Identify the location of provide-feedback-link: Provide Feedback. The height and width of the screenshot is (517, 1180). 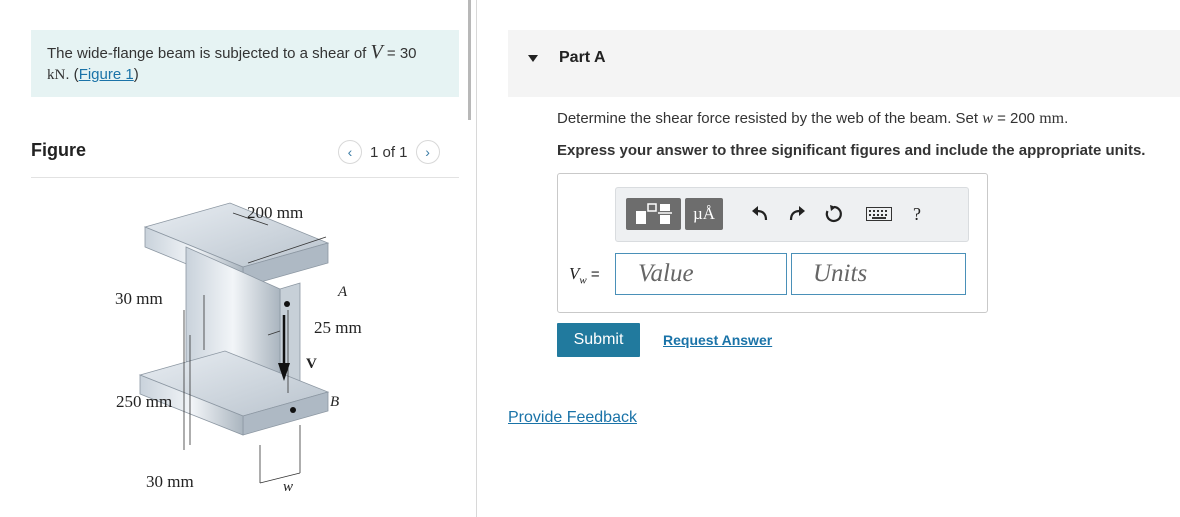
(572, 418).